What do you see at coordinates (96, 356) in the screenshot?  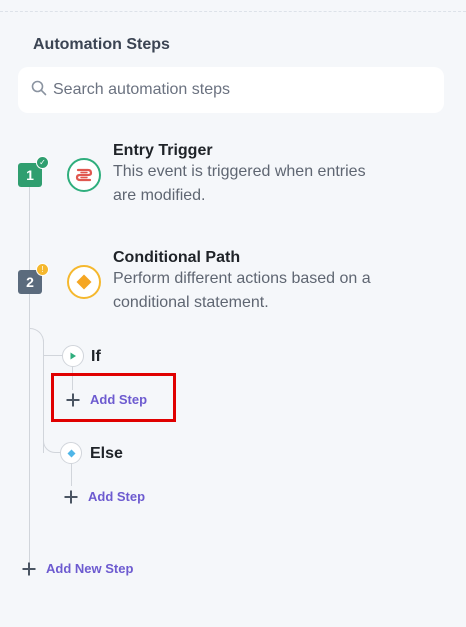 I see `branch-label-if: If` at bounding box center [96, 356].